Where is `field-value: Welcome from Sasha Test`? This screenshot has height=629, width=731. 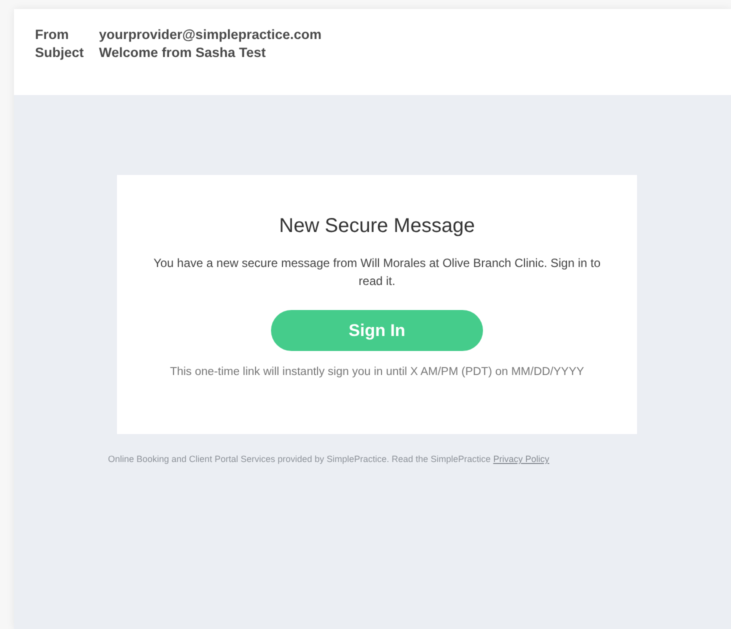 field-value: Welcome from Sasha Test is located at coordinates (182, 52).